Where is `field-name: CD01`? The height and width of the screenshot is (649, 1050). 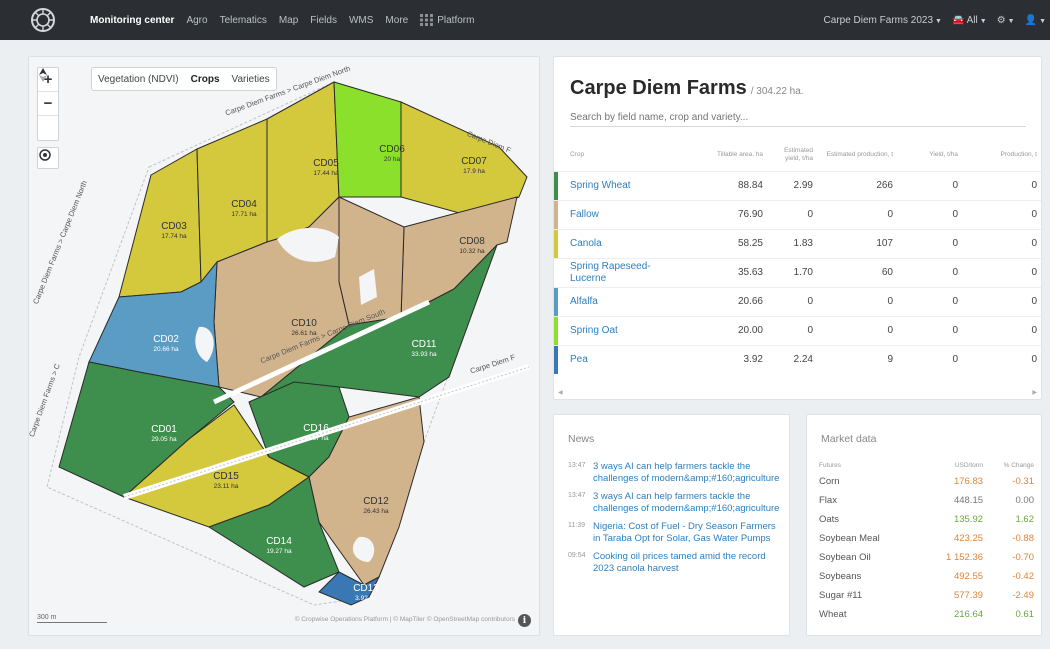 field-name: CD01 is located at coordinates (164, 429).